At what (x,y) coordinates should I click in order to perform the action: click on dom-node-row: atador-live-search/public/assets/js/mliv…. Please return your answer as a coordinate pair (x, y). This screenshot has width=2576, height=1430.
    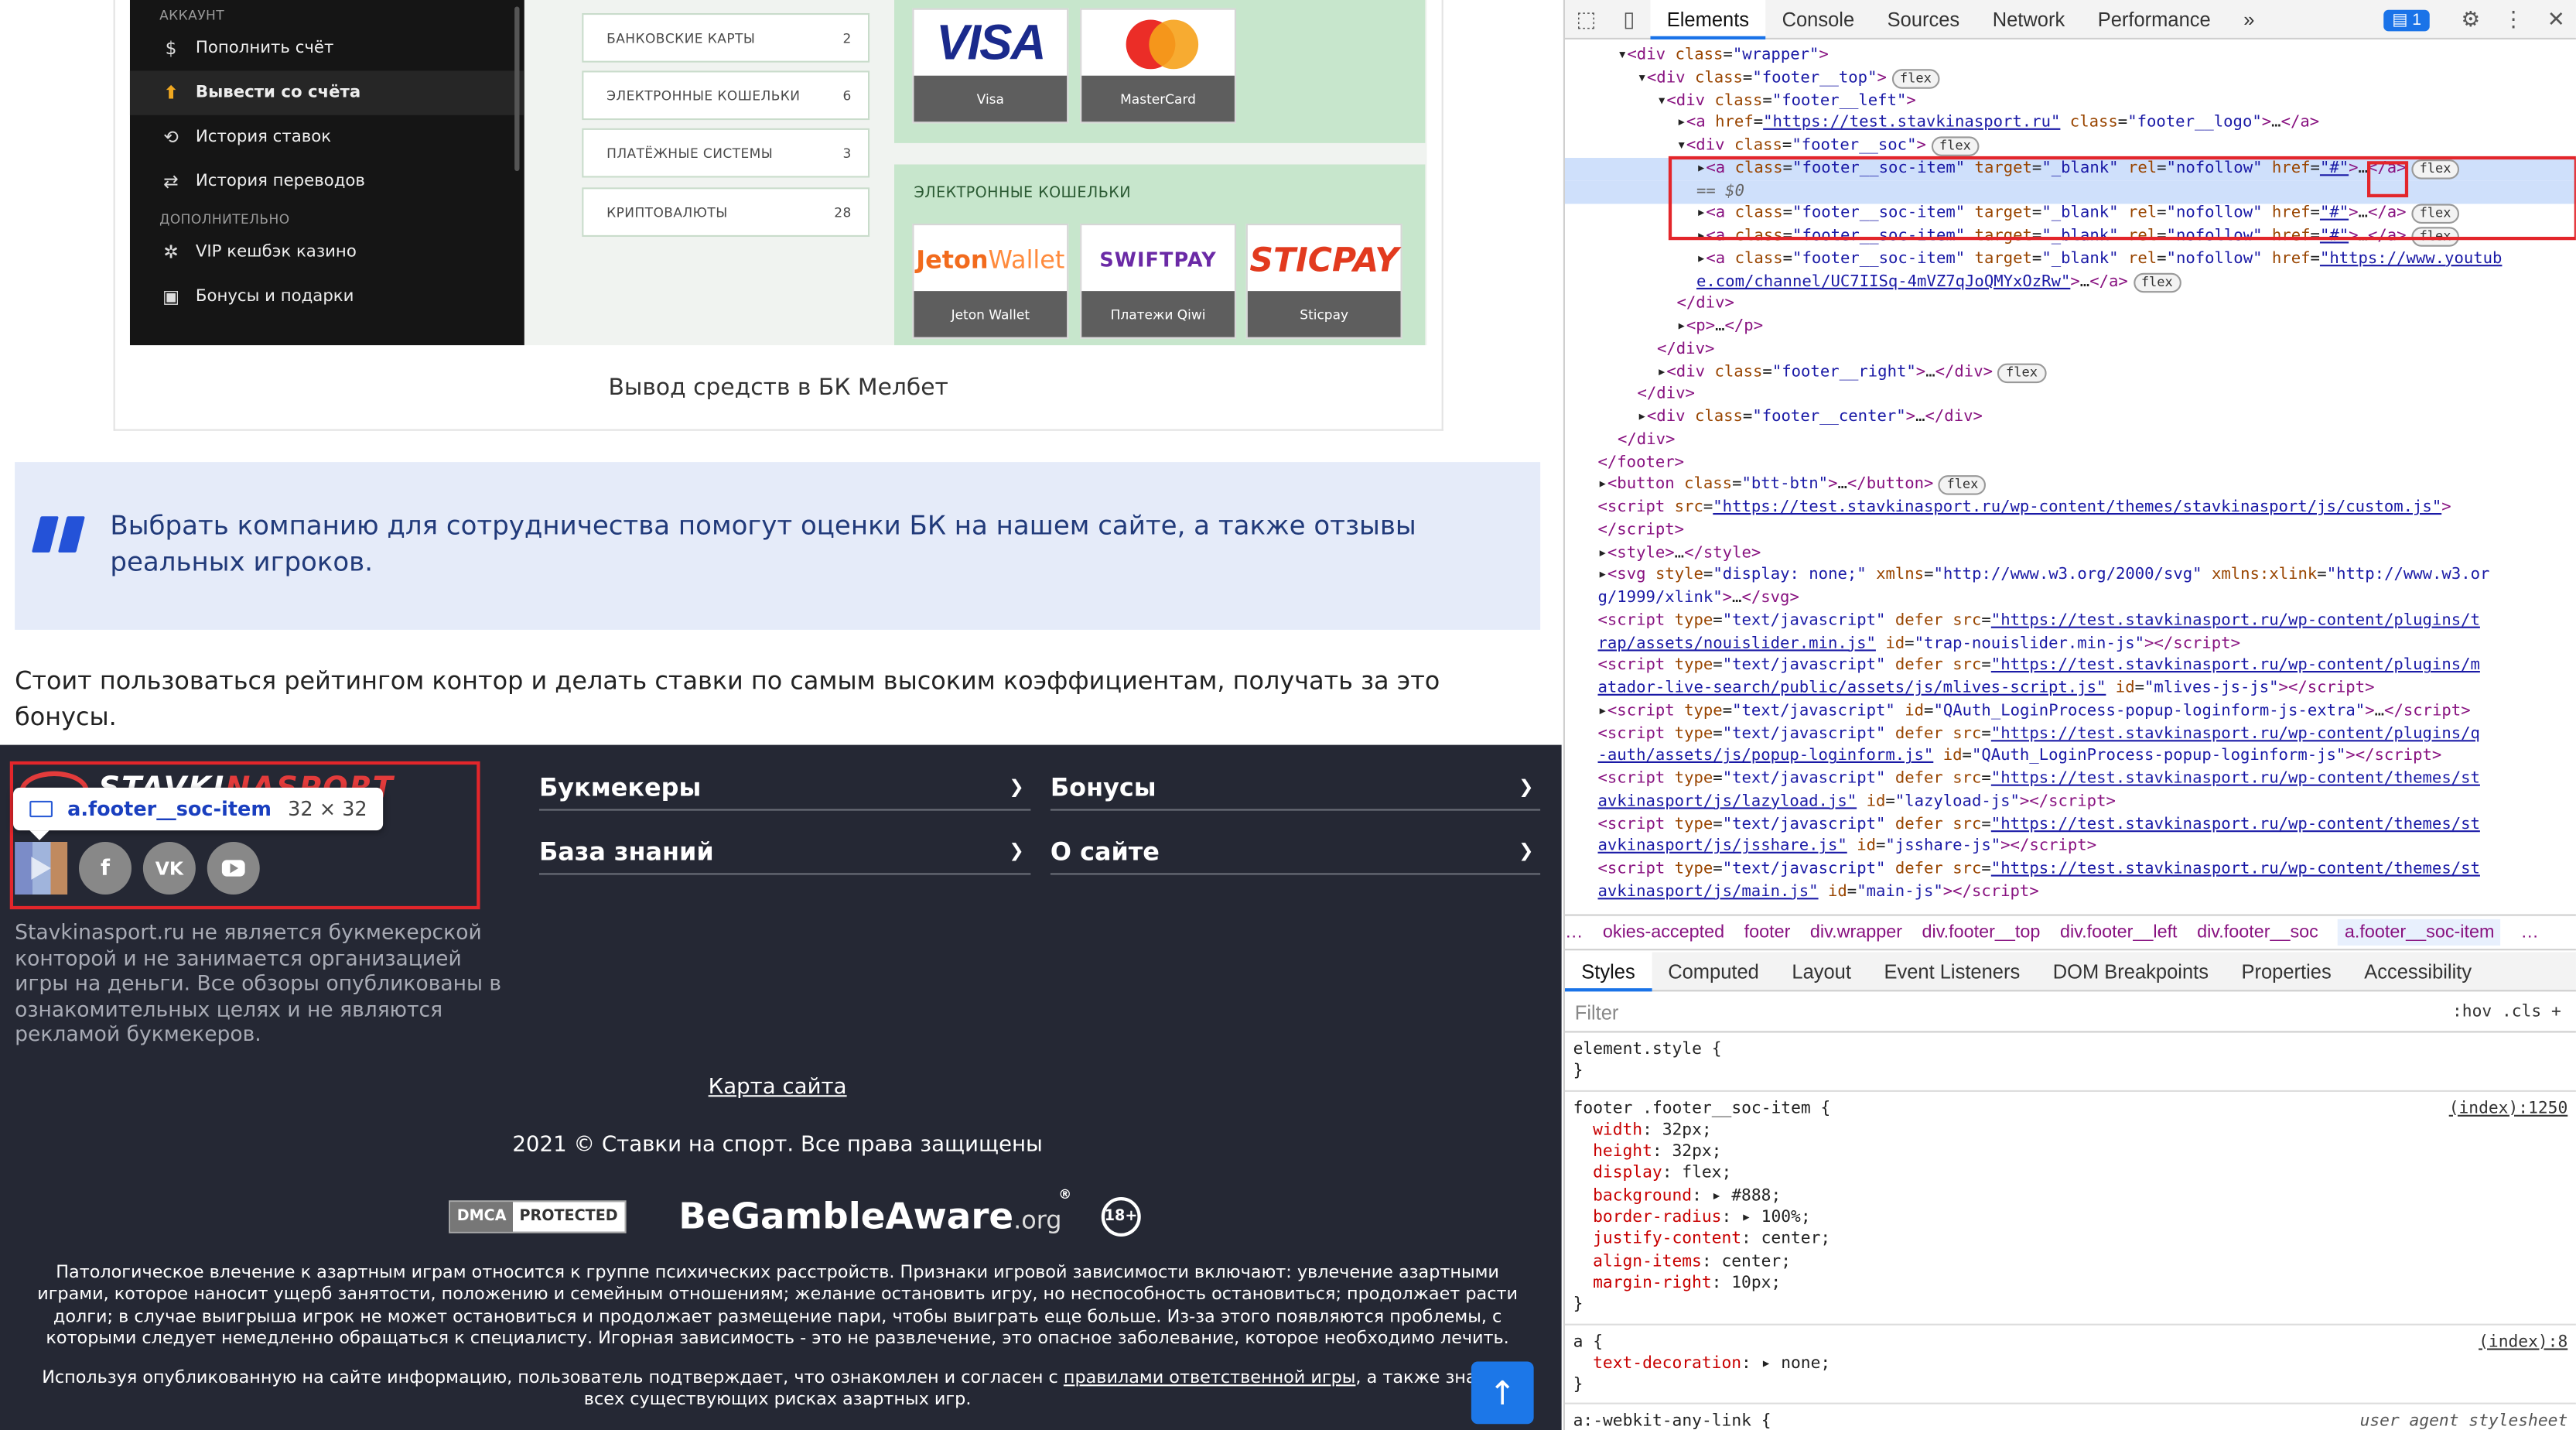
    Looking at the image, I should click on (2070, 689).